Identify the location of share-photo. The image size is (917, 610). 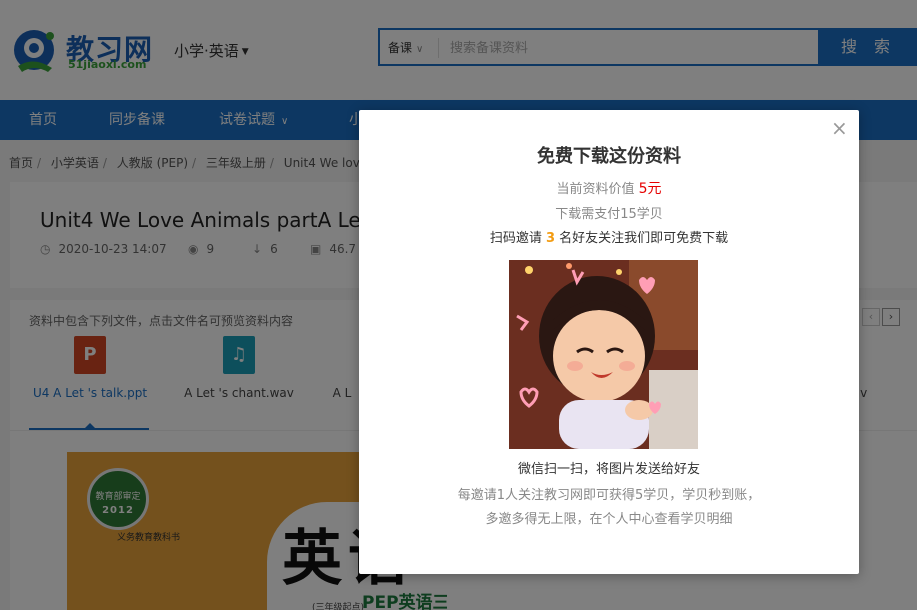
(603, 354).